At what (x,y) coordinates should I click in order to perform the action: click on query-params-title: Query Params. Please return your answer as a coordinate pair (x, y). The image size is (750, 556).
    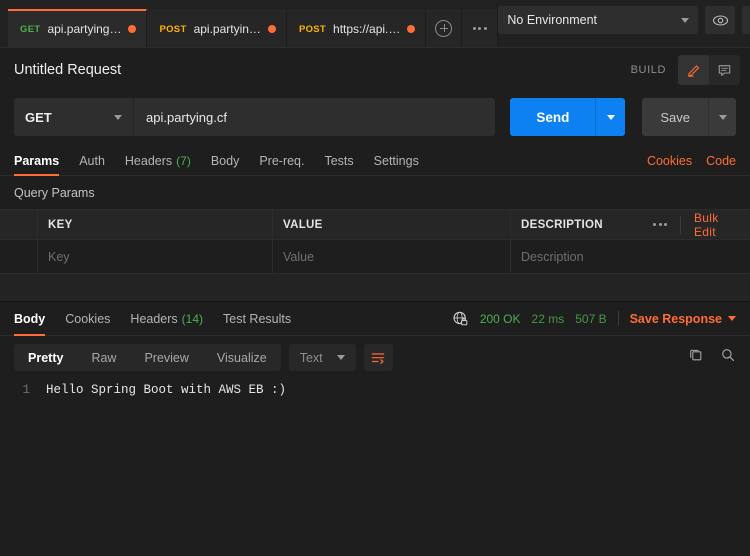
    Looking at the image, I should click on (54, 193).